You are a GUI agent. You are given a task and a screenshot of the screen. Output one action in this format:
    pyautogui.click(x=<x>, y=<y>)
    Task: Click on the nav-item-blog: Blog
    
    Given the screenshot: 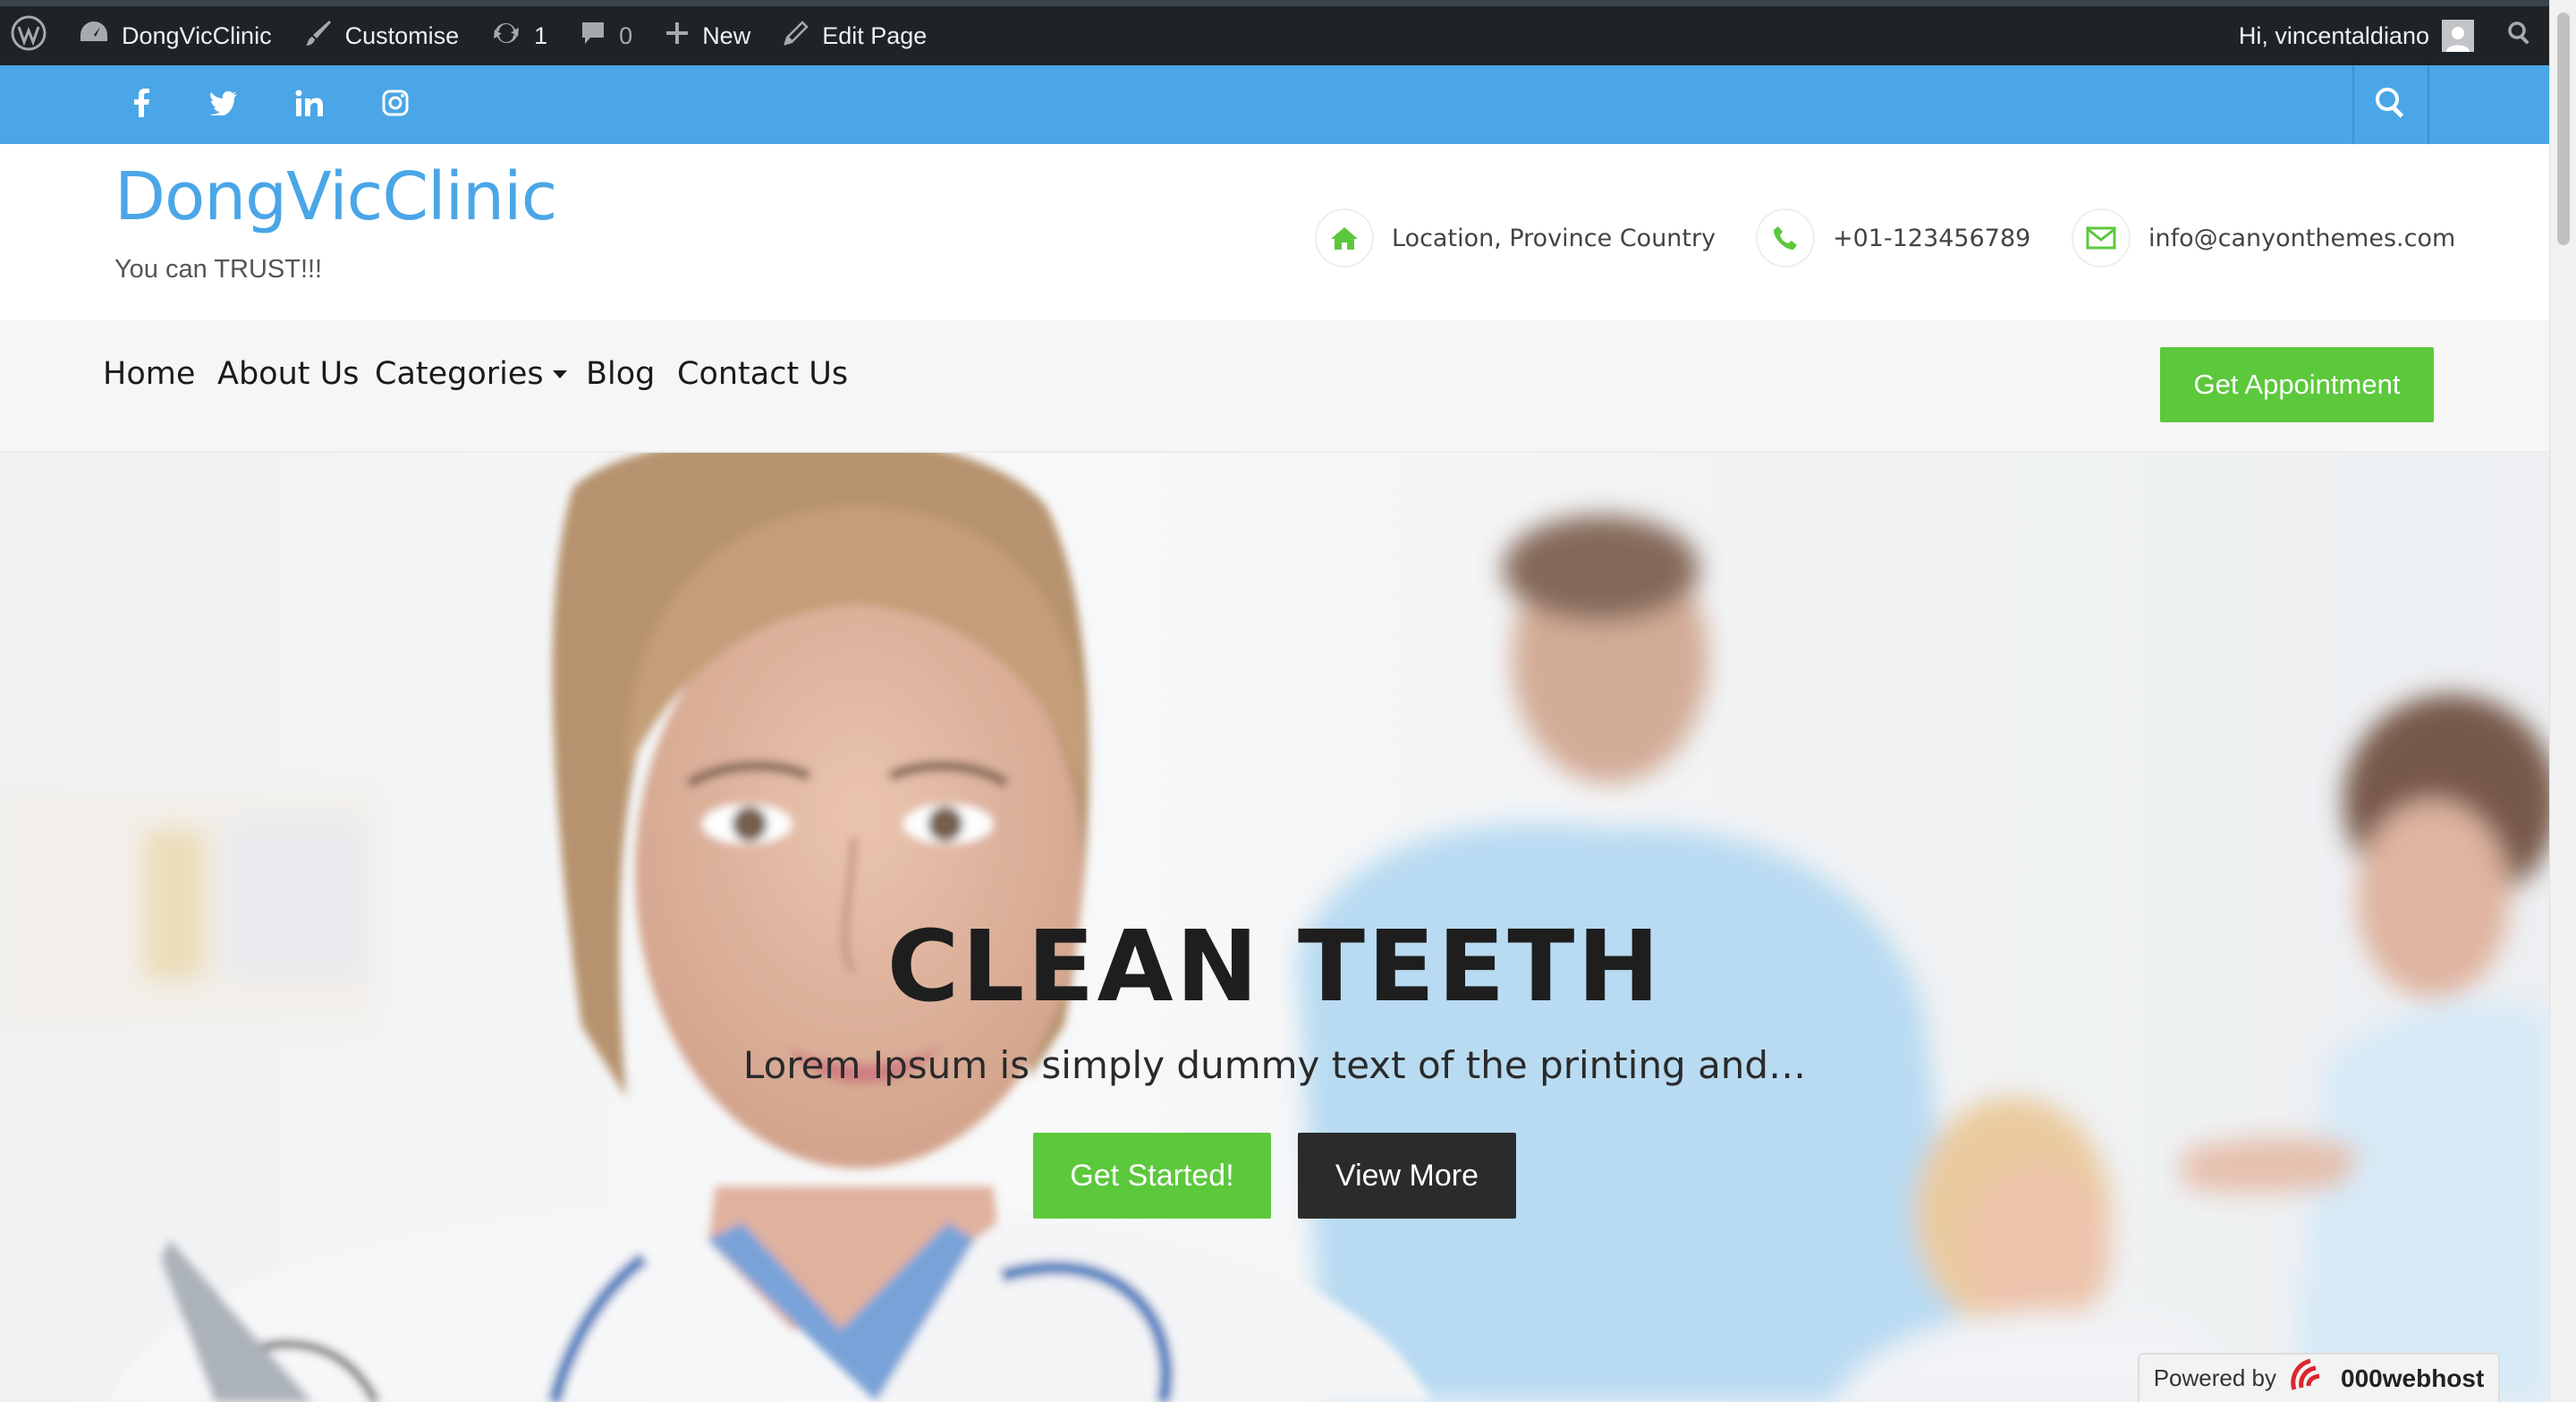 What is the action you would take?
    pyautogui.click(x=620, y=374)
    